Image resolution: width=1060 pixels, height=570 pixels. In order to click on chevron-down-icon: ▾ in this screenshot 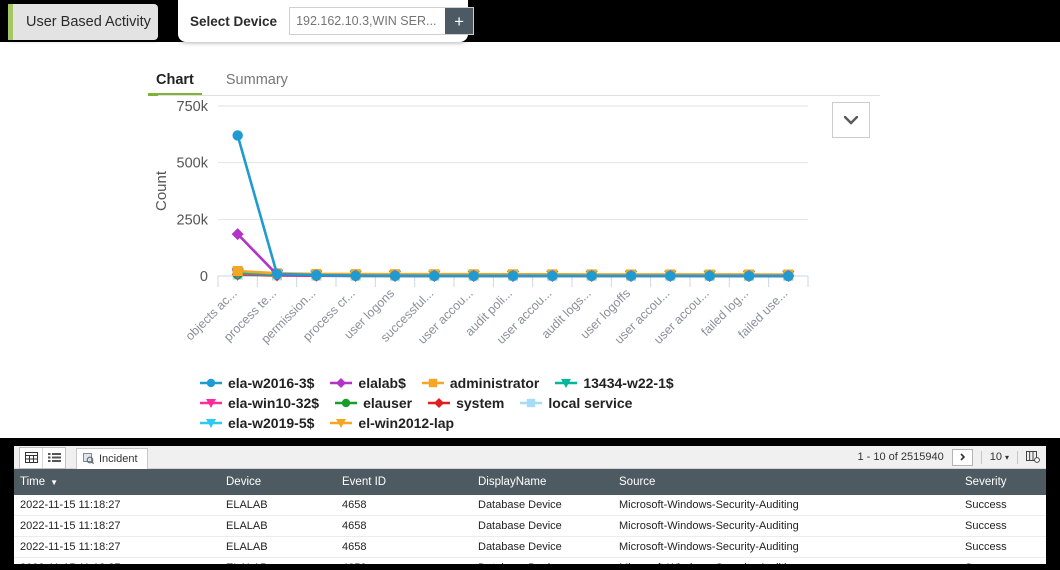, I will do `click(1006, 457)`.